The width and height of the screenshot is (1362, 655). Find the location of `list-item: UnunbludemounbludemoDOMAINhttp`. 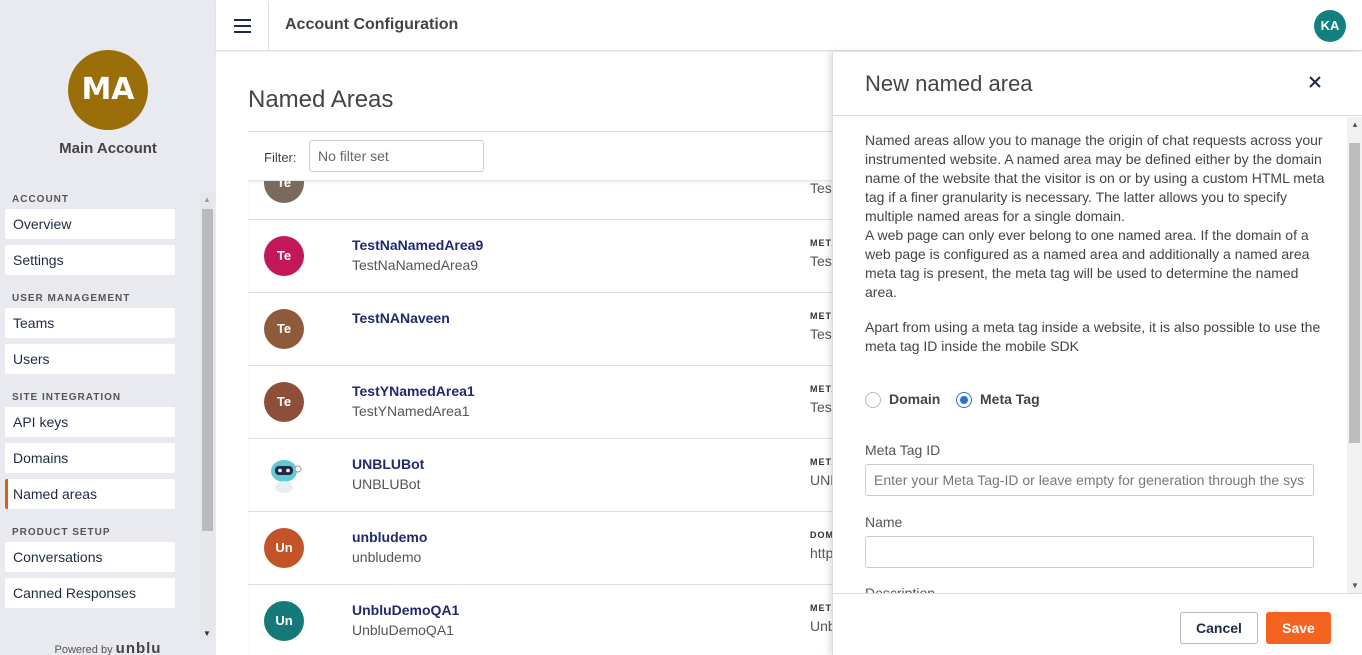

list-item: UnunbludemounbludemoDOMAINhttp is located at coordinates (548, 548).